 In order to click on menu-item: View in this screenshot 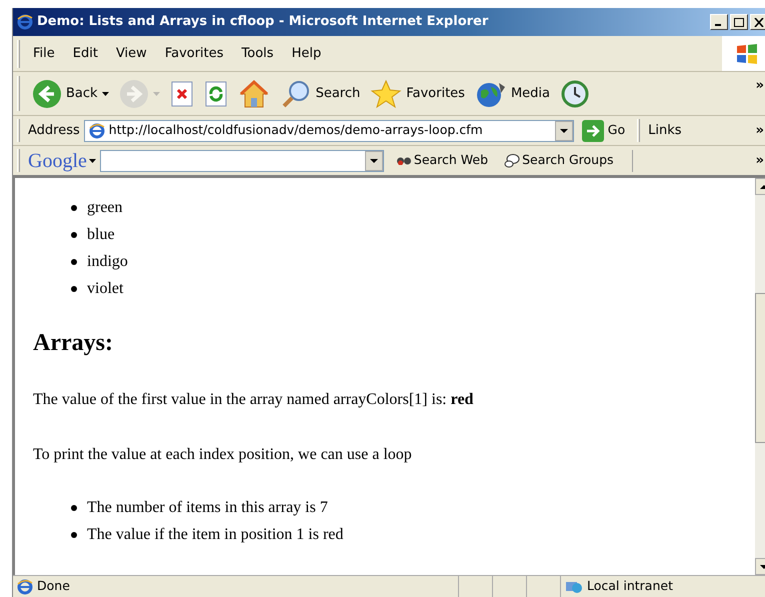, I will do `click(131, 54)`.